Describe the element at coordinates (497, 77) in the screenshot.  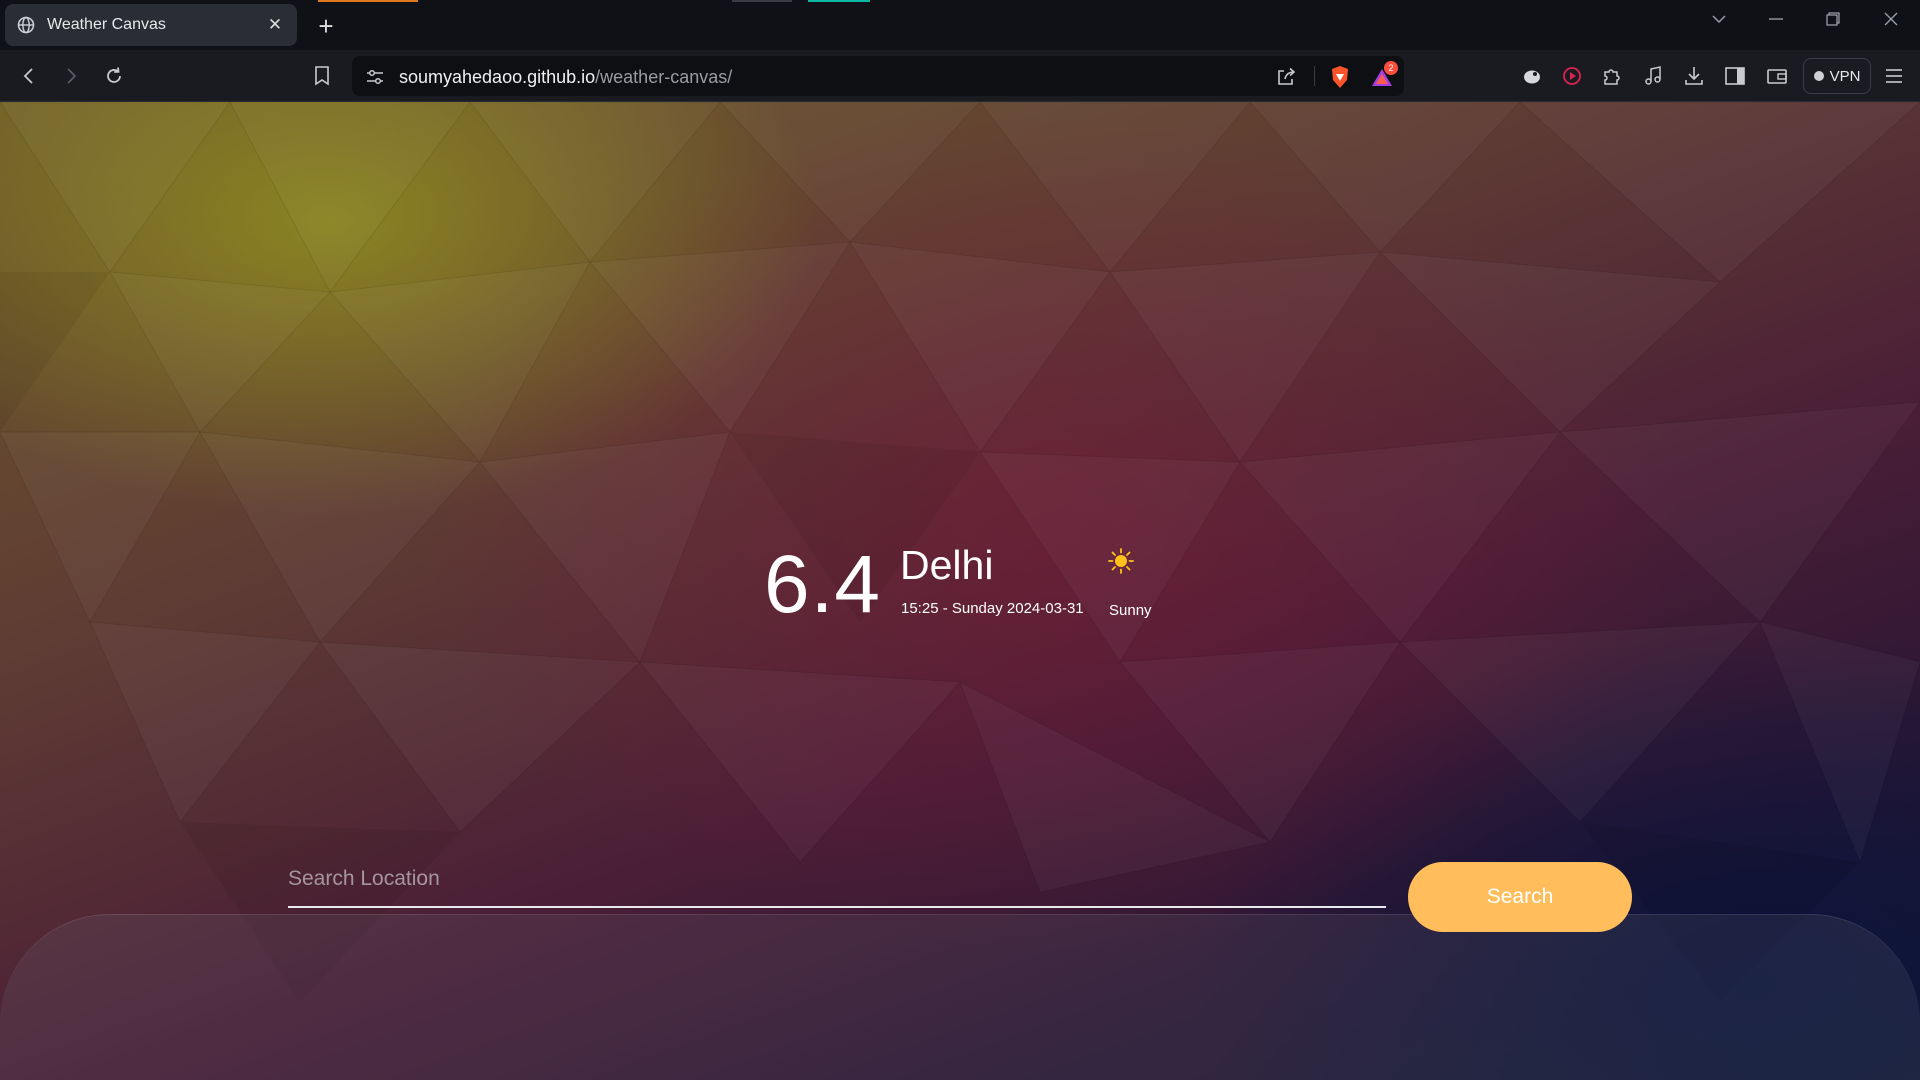
I see `url-domain: soumyahedaoo.github.io` at that location.